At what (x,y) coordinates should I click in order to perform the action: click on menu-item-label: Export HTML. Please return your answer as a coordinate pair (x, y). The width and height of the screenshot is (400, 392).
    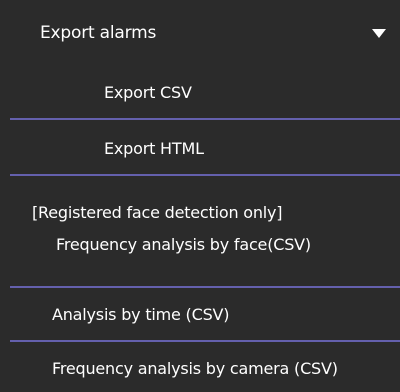
    Looking at the image, I should click on (154, 148).